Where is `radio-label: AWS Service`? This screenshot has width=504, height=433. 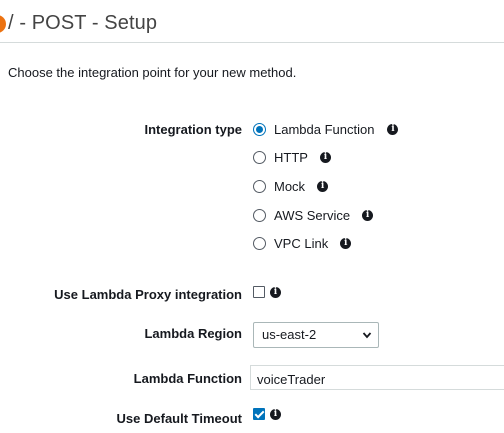
radio-label: AWS Service is located at coordinates (312, 215).